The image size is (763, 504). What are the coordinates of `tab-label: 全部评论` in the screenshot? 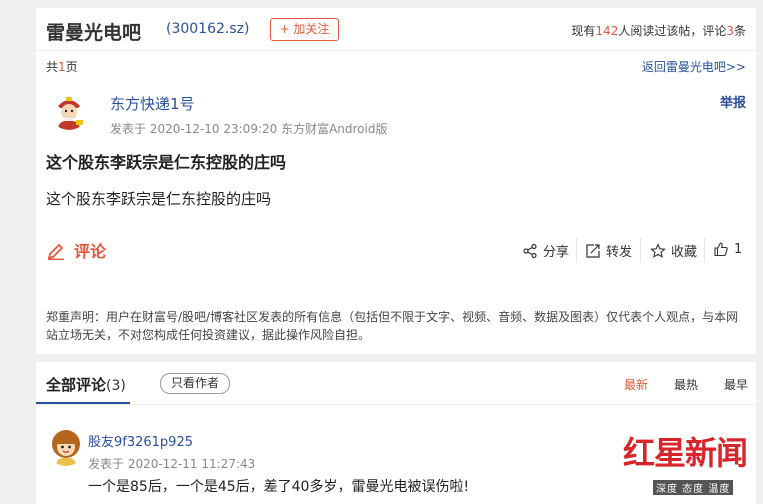 It's located at (76, 385).